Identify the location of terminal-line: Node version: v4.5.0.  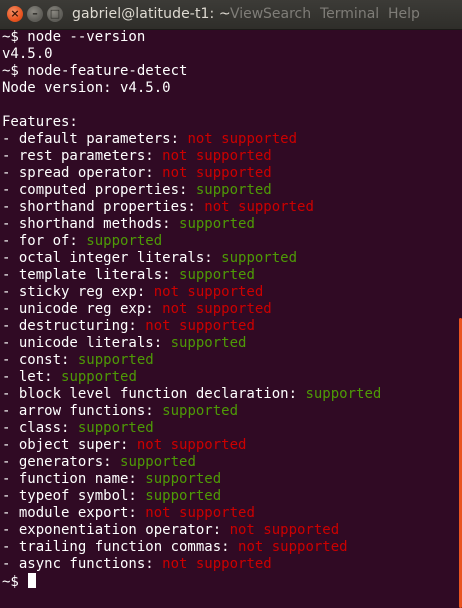
(229, 88).